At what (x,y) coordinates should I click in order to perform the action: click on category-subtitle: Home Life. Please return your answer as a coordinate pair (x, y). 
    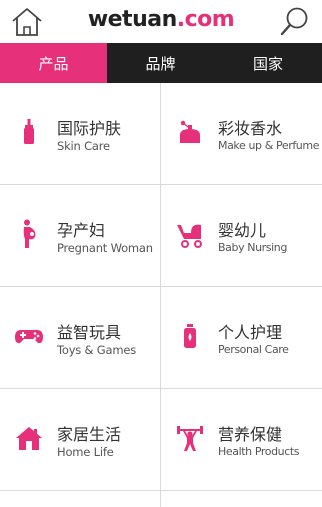
    Looking at the image, I should click on (85, 452).